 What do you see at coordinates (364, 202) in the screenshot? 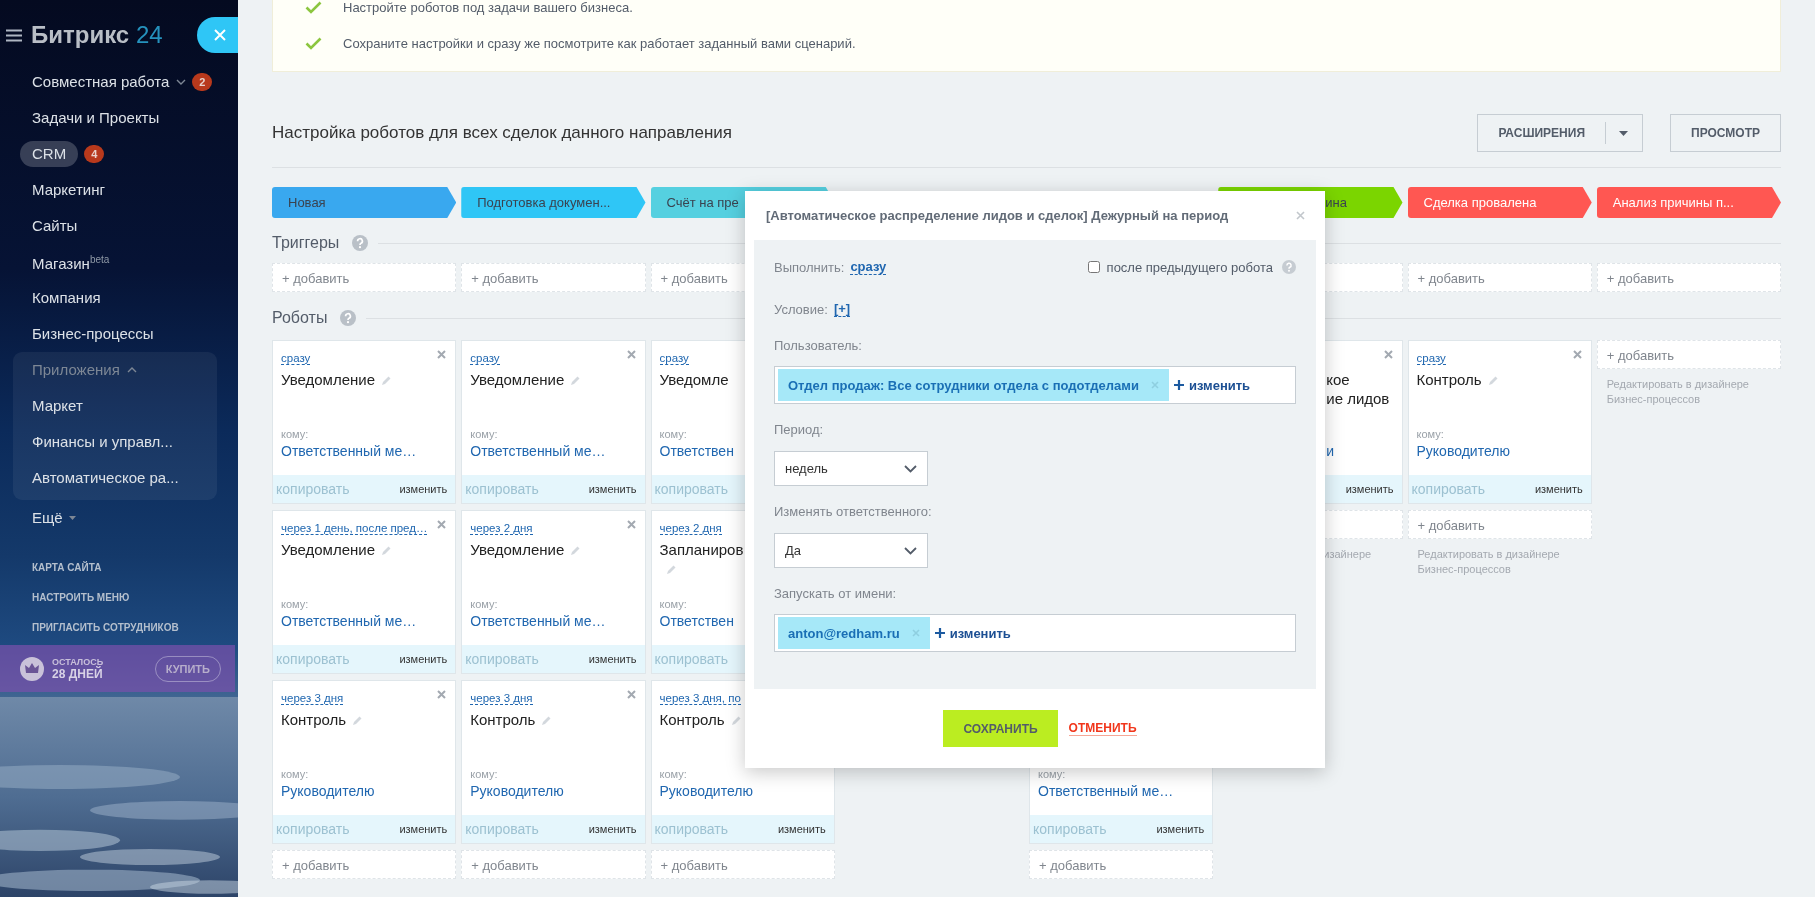
I see `stage-bar: Новая` at bounding box center [364, 202].